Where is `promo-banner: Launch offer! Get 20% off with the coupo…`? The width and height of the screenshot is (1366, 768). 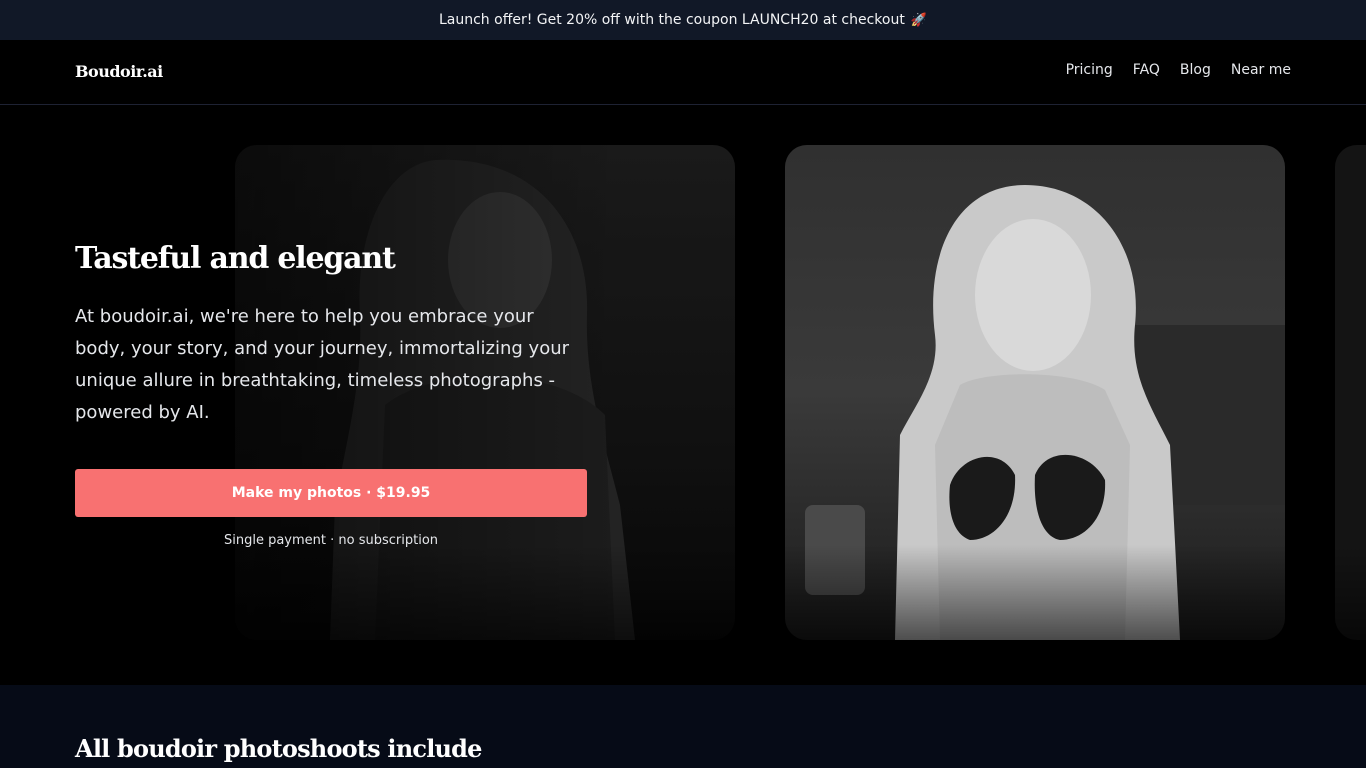 promo-banner: Launch offer! Get 20% off with the coupo… is located at coordinates (683, 20).